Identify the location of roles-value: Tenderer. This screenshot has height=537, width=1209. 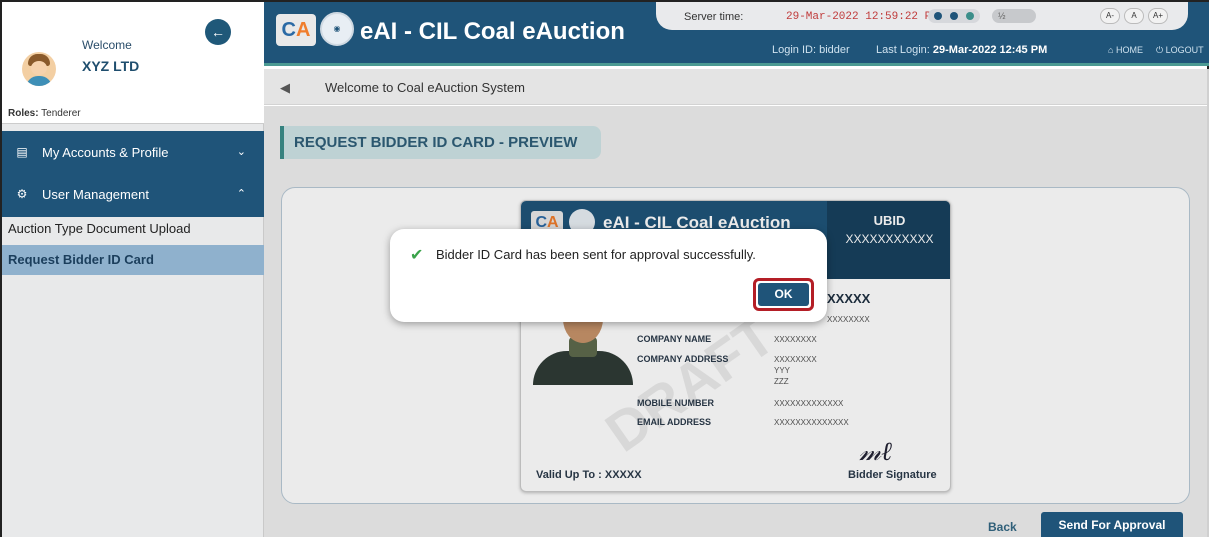
(61, 113).